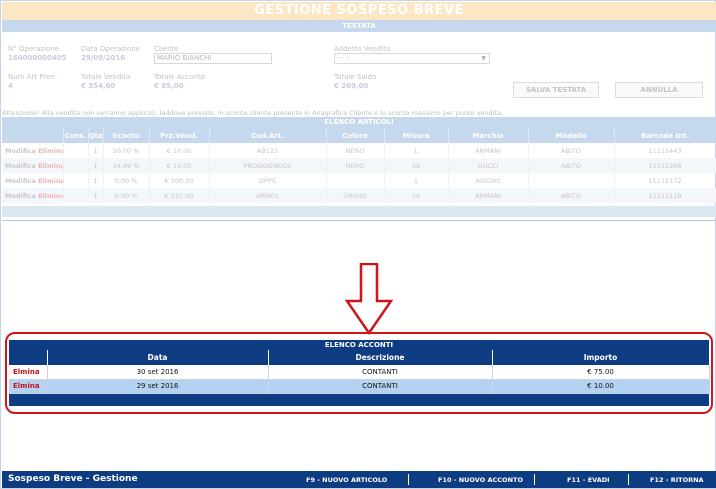 The width and height of the screenshot is (716, 489). I want to click on col-codart: Cod.Art., so click(268, 135).